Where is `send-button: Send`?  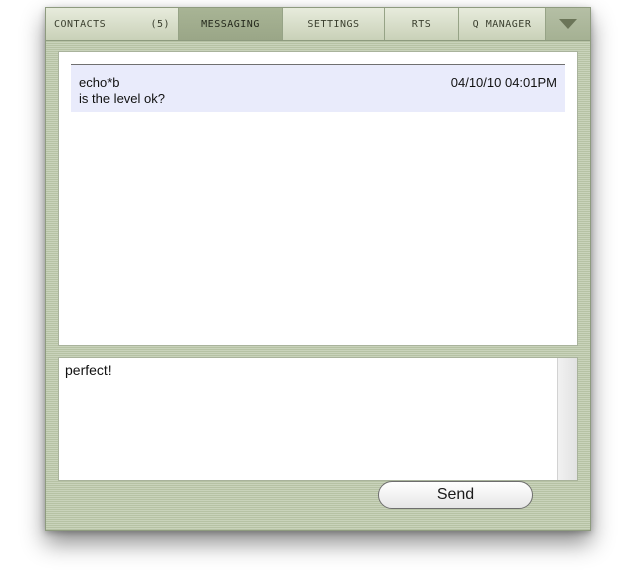
send-button: Send is located at coordinates (455, 495).